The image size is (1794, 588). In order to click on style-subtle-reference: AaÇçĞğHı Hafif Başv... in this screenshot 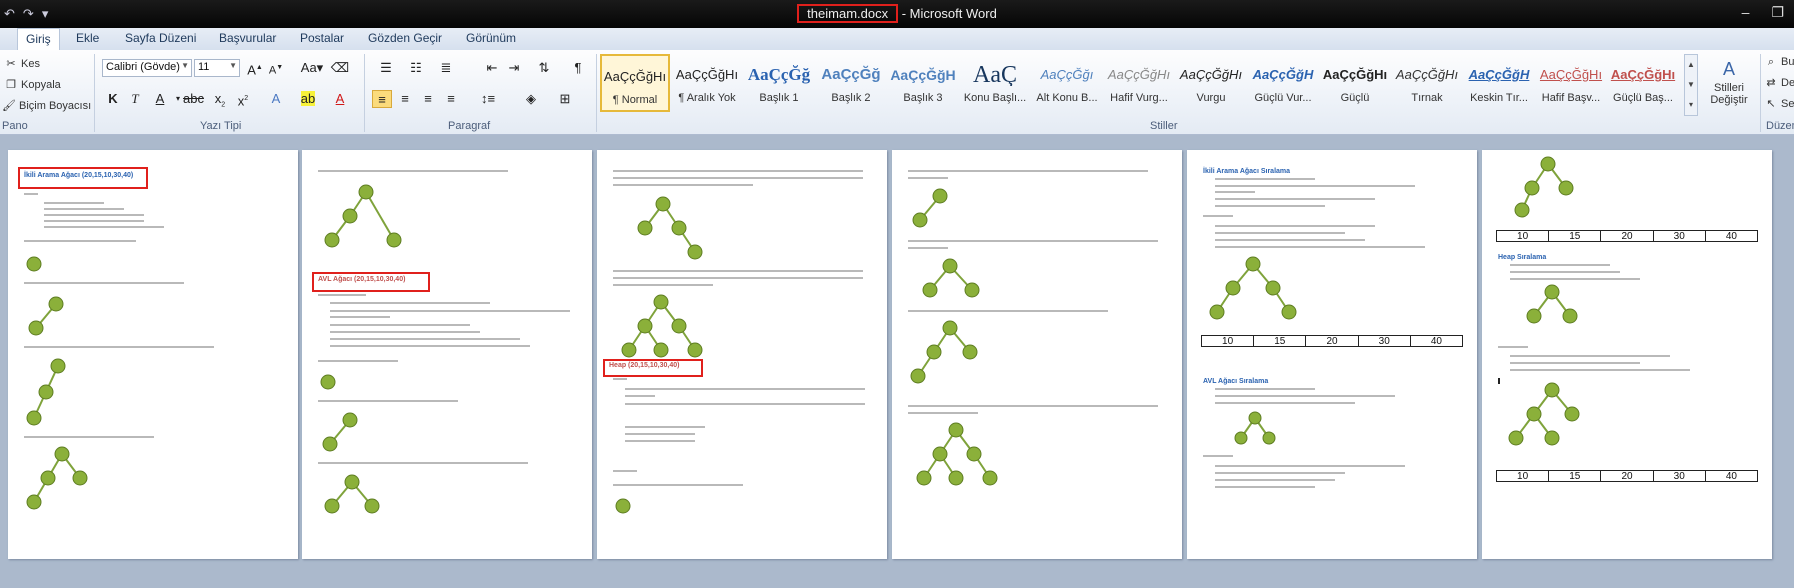, I will do `click(1571, 83)`.